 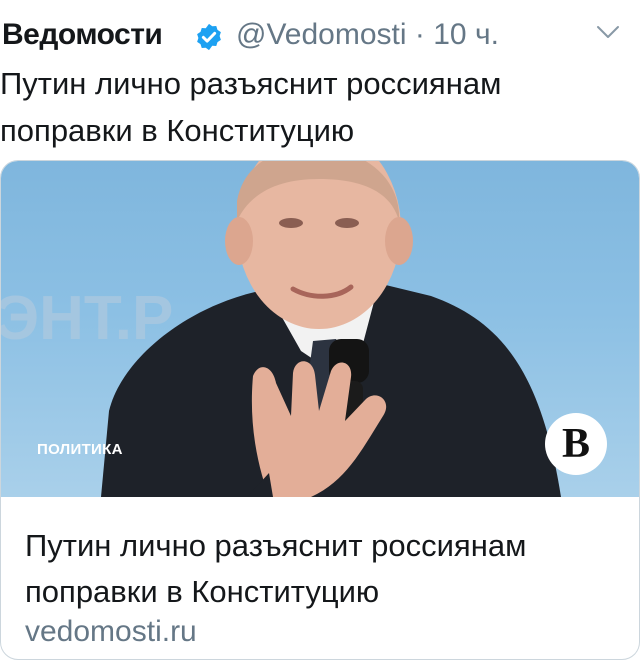 What do you see at coordinates (576, 444) in the screenshot?
I see `vedomosti-logo-icon: В` at bounding box center [576, 444].